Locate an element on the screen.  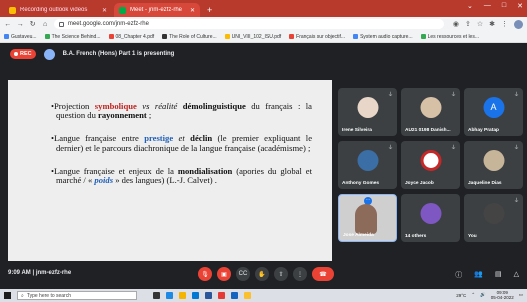
participant-tile: ⏚ Anthony Gomes is located at coordinates (367, 165).